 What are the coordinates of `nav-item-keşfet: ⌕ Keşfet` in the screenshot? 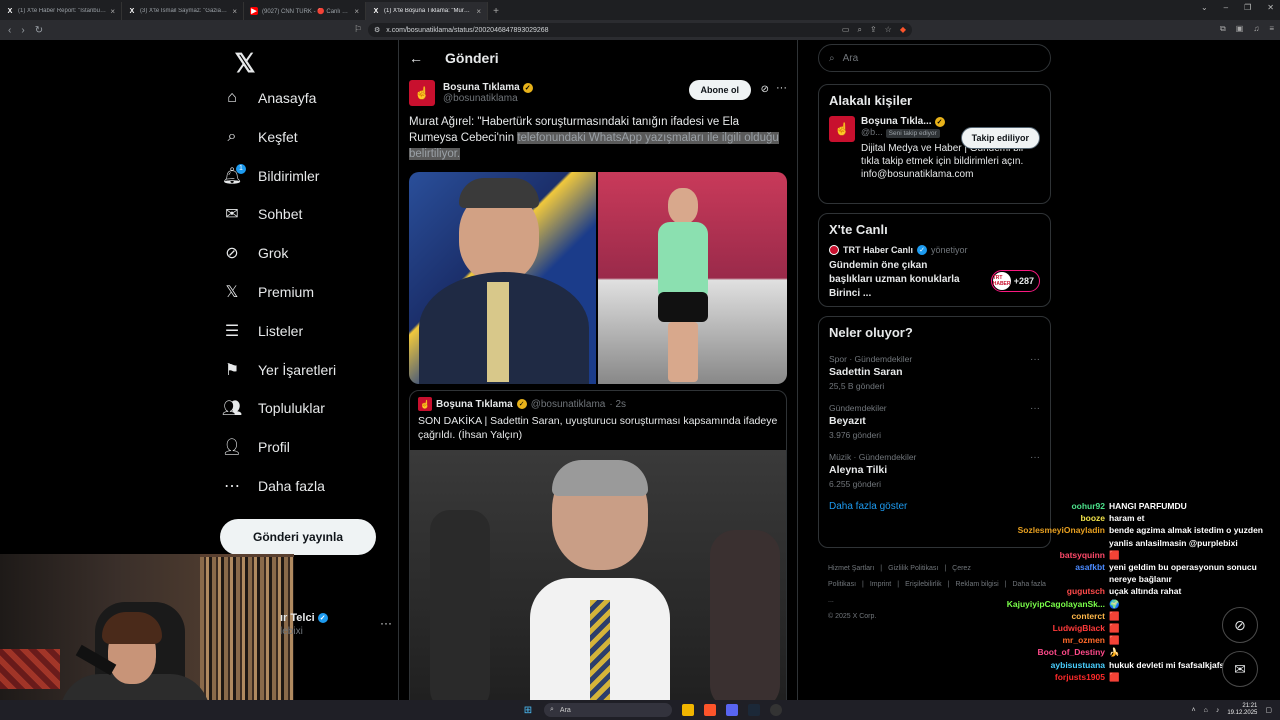 It's located at (259, 137).